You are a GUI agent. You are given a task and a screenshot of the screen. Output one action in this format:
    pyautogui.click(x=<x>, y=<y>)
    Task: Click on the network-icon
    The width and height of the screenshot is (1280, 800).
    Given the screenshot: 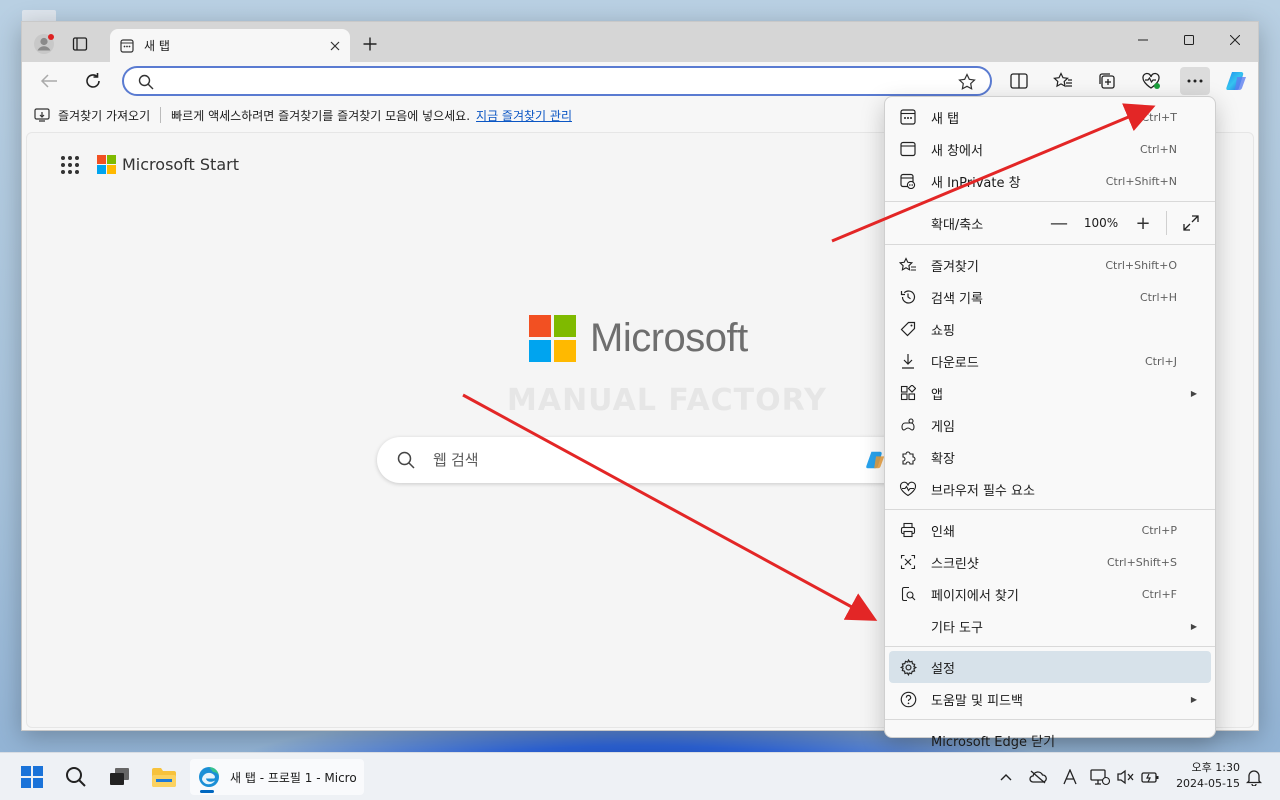 What is the action you would take?
    pyautogui.click(x=1100, y=777)
    